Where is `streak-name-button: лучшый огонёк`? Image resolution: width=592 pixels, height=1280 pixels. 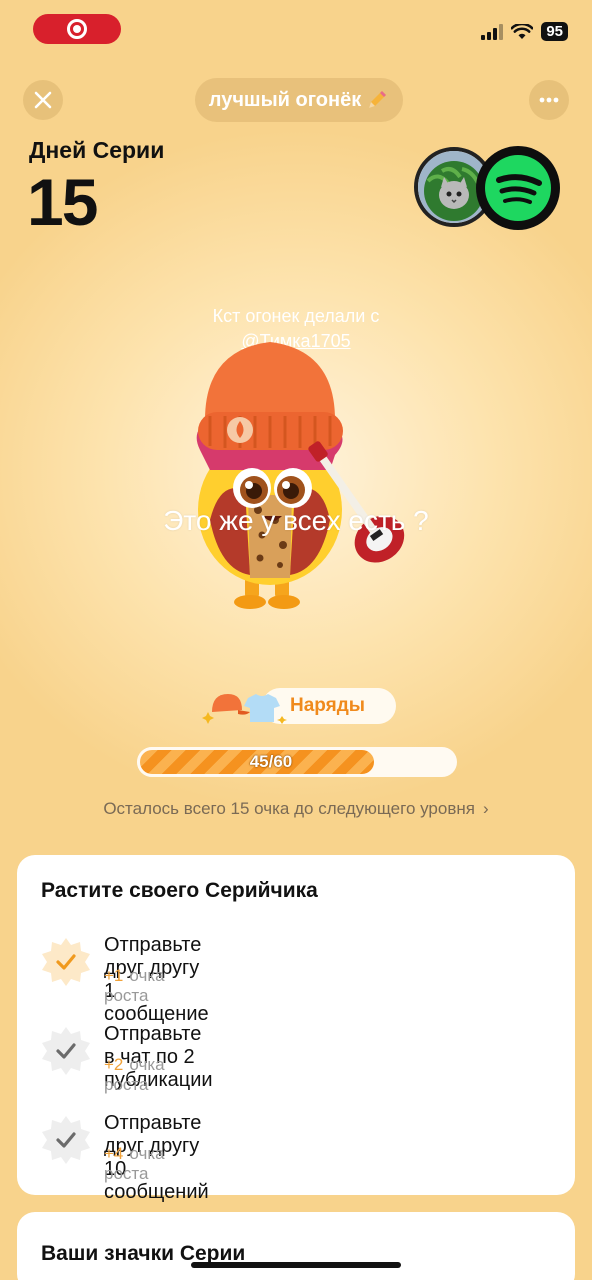
streak-name-button: лучшый огонёк is located at coordinates (299, 100).